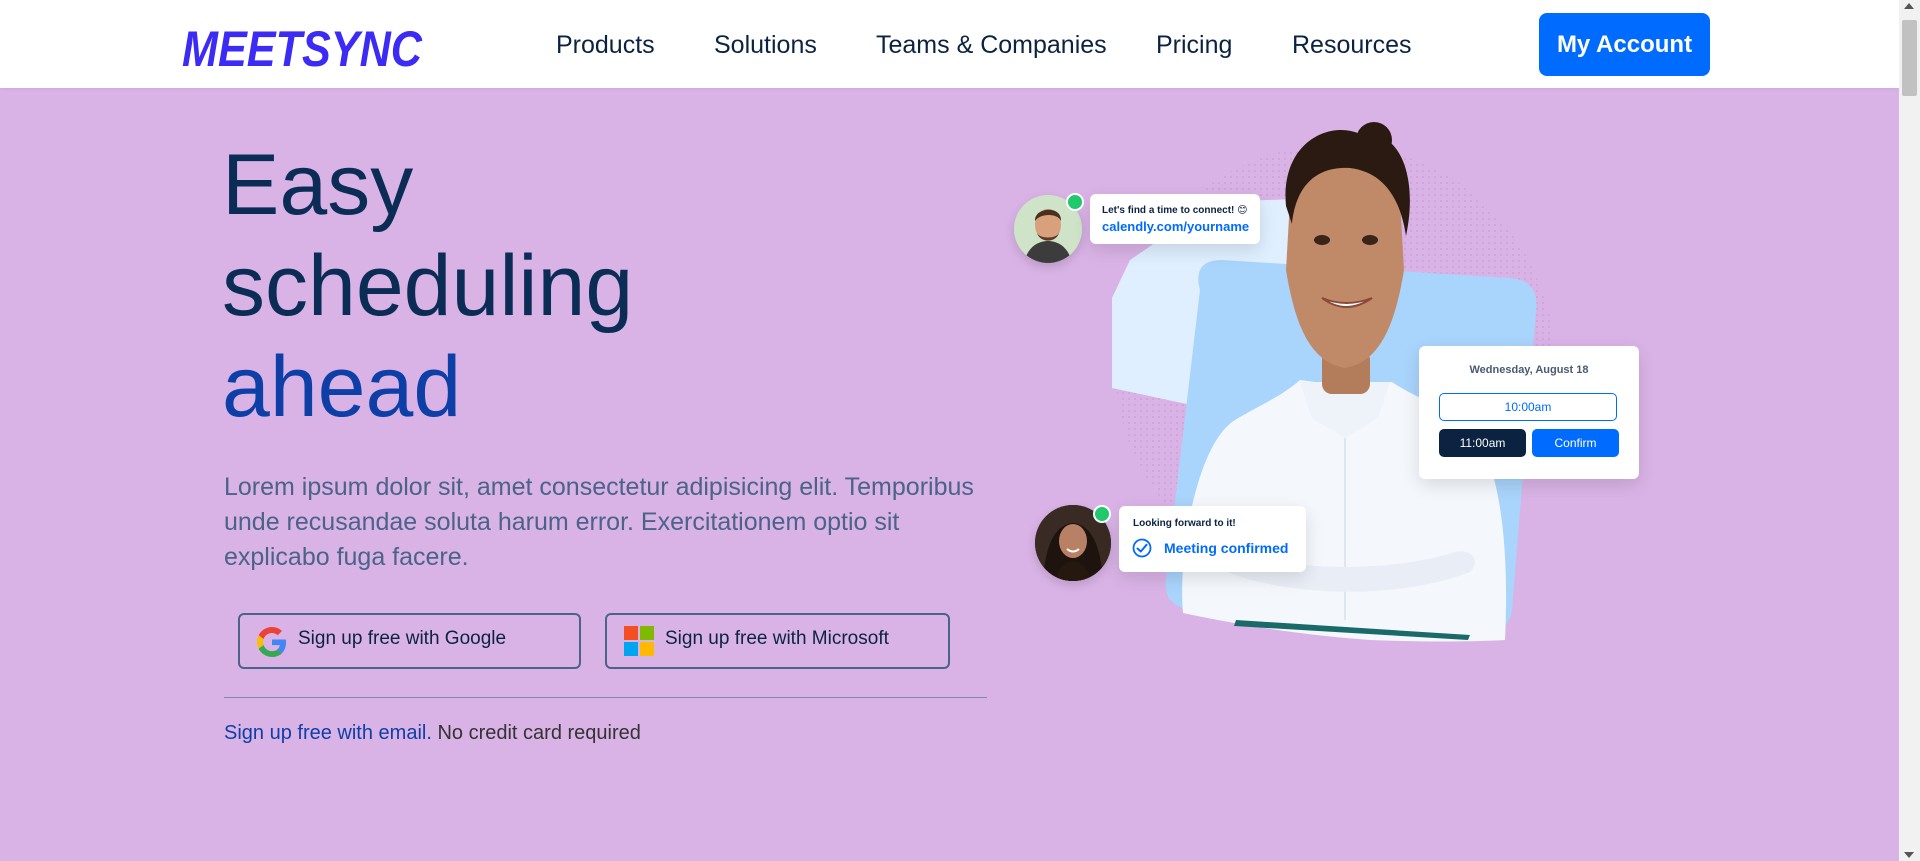 This screenshot has height=861, width=1920. Describe the element at coordinates (539, 733) in the screenshot. I see `no-credit-card-text: No credit card required` at that location.